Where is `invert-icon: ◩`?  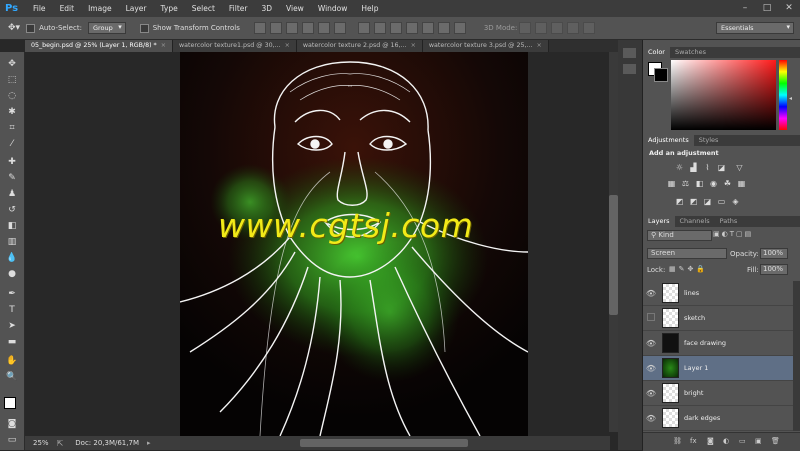 invert-icon: ◩ is located at coordinates (679, 202).